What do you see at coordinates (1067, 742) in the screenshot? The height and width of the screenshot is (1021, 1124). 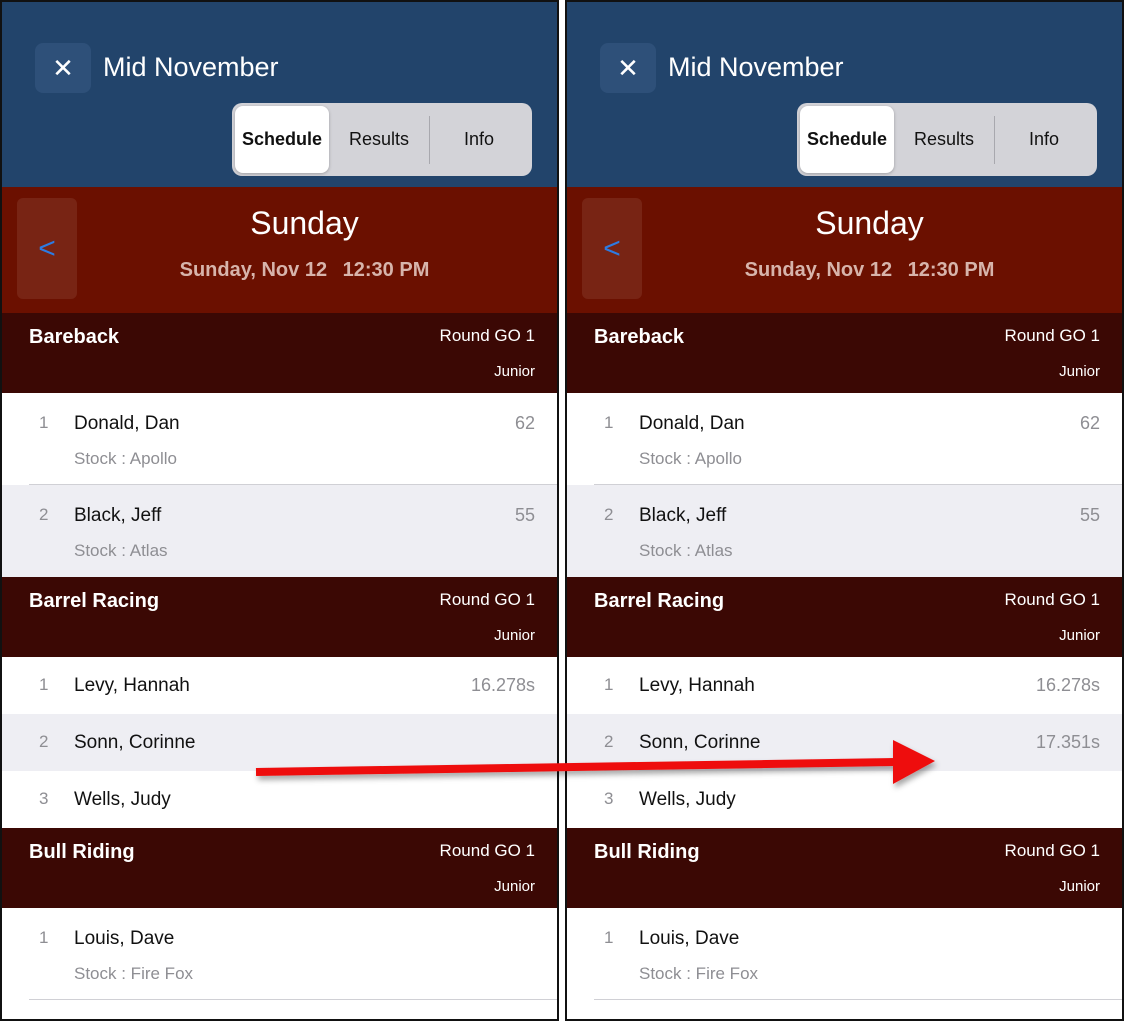 I see `entry-time: 17.351s` at bounding box center [1067, 742].